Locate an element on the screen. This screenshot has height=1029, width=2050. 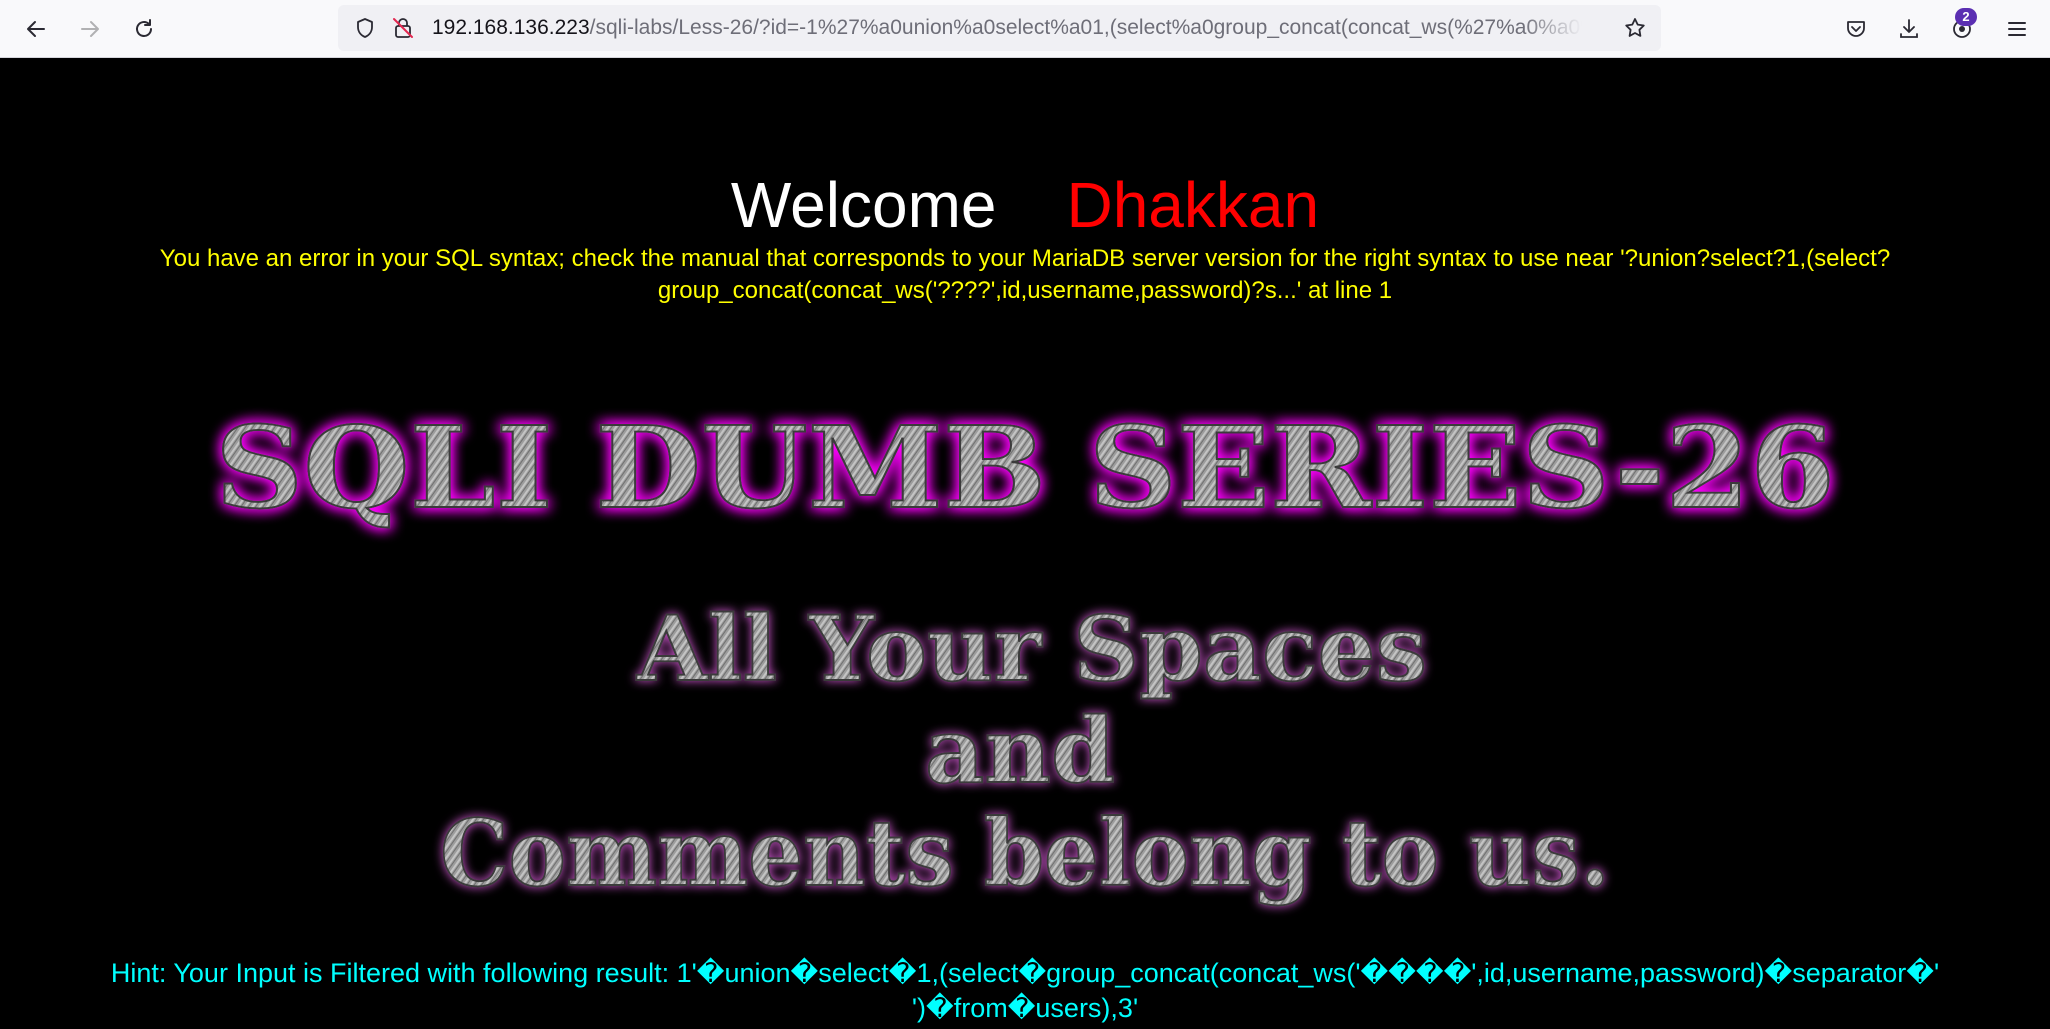
download-icon is located at coordinates (1909, 29).